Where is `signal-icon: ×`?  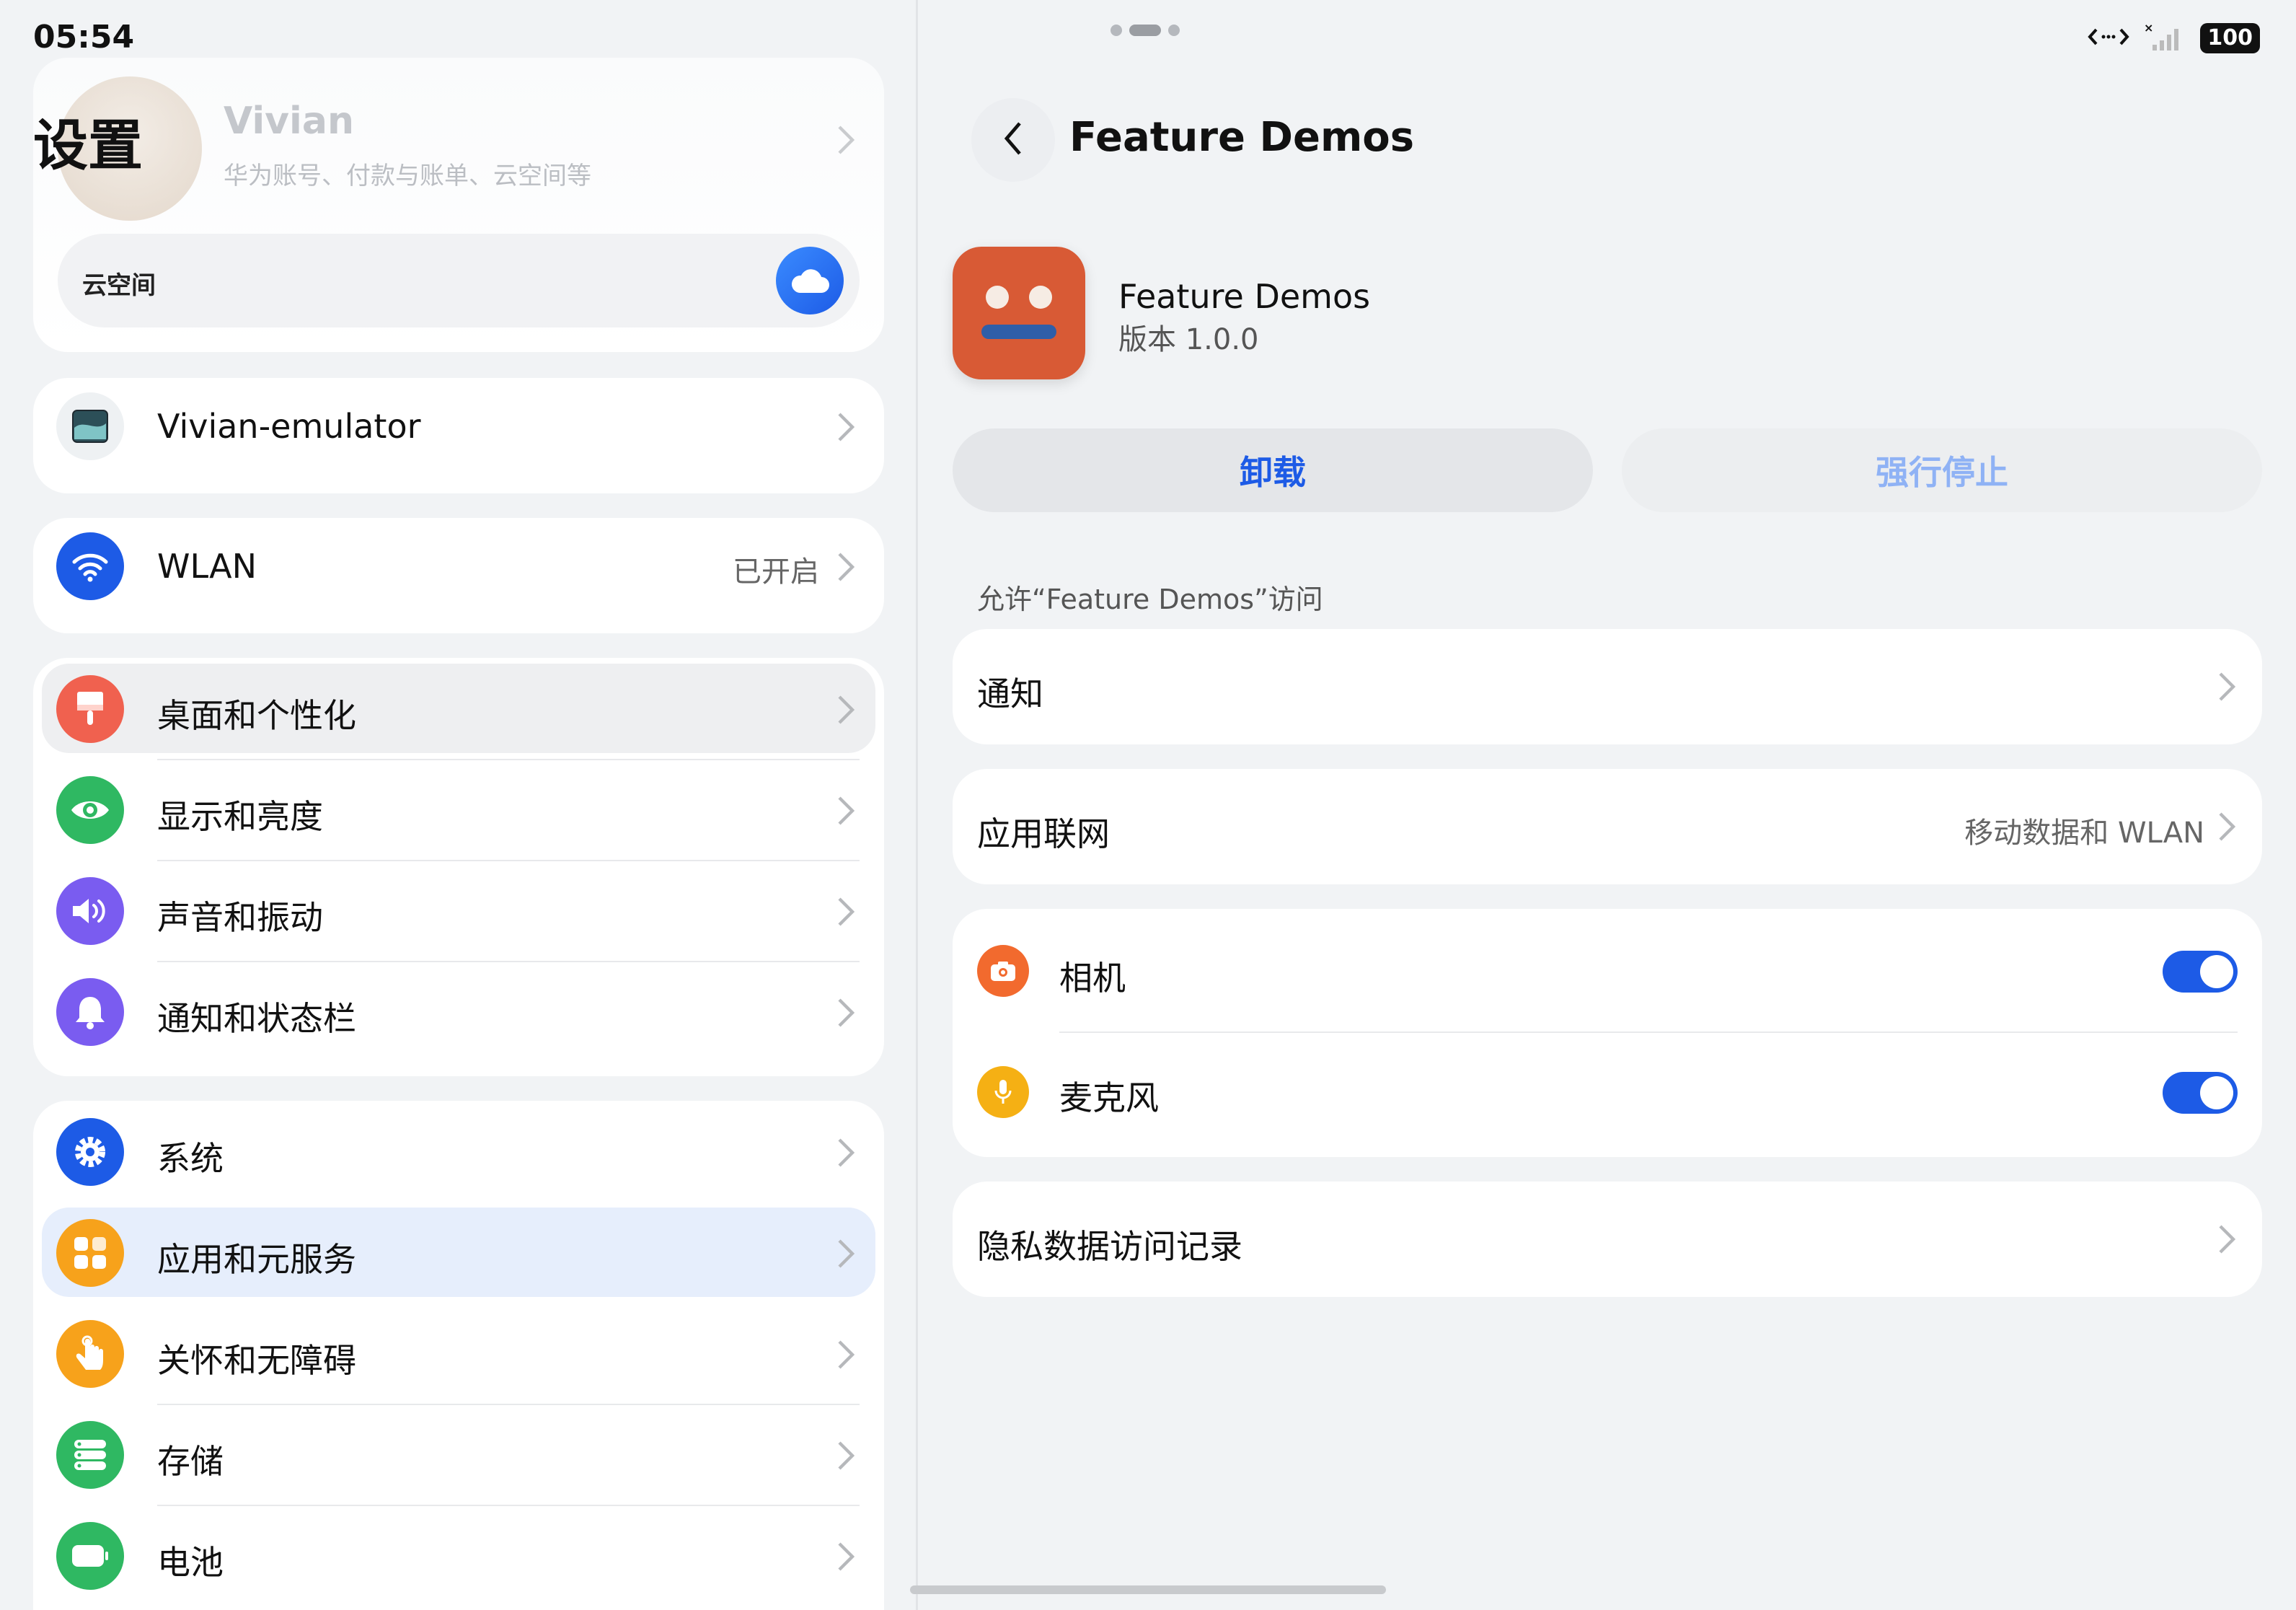 signal-icon: × is located at coordinates (2165, 38).